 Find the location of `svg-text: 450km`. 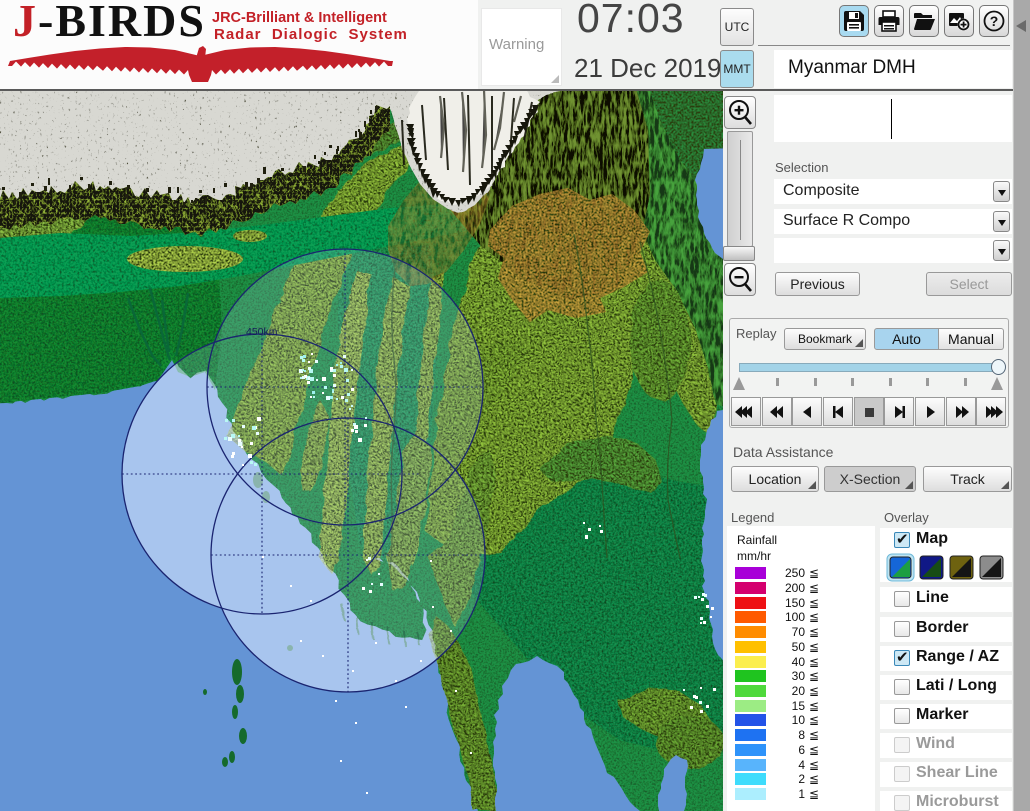

svg-text: 450km is located at coordinates (262, 332).